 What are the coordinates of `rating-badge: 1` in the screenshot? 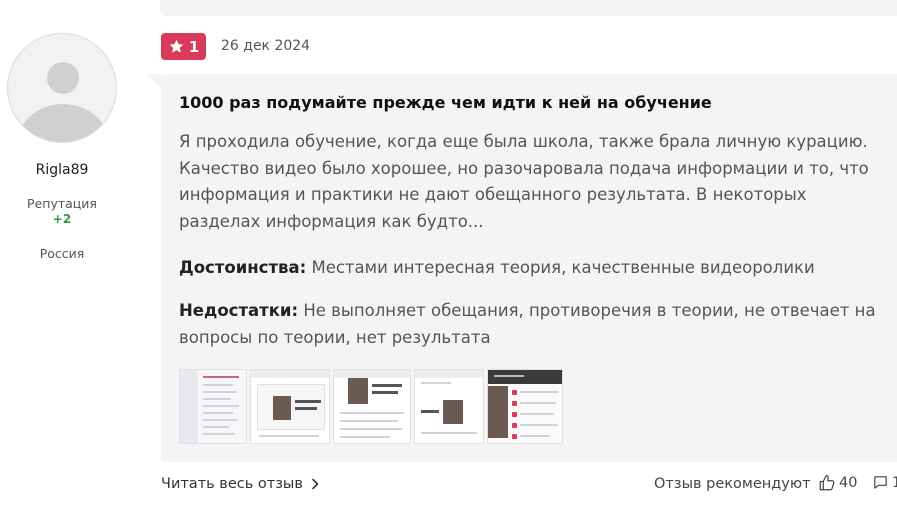 It's located at (183, 46).